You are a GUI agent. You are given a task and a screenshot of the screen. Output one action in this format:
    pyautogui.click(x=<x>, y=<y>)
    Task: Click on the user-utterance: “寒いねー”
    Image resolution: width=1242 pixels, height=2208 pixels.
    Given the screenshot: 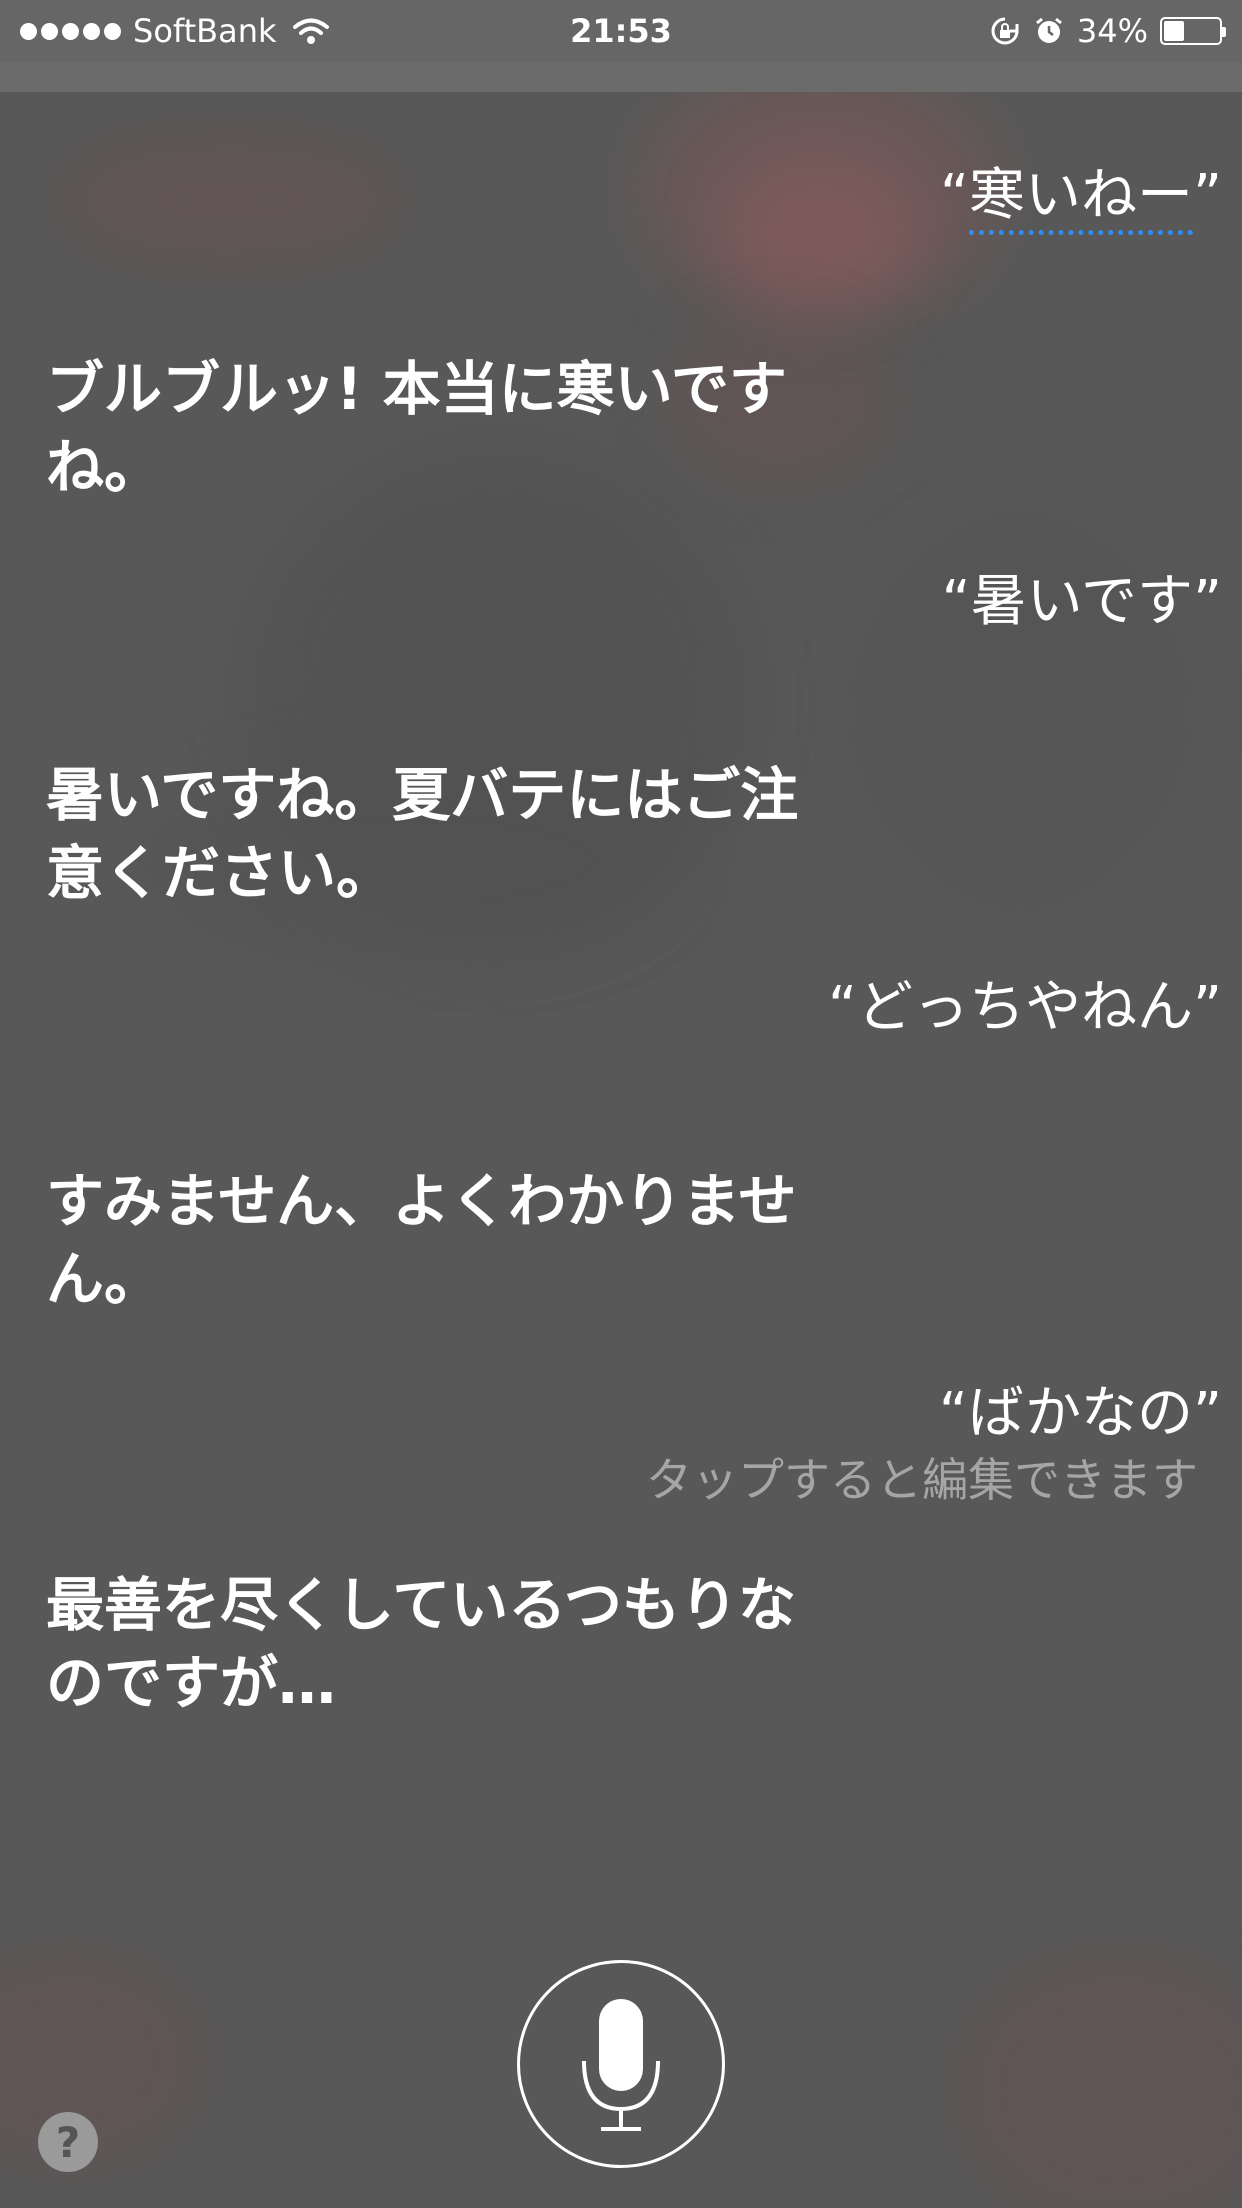 What is the action you would take?
    pyautogui.click(x=1080, y=192)
    